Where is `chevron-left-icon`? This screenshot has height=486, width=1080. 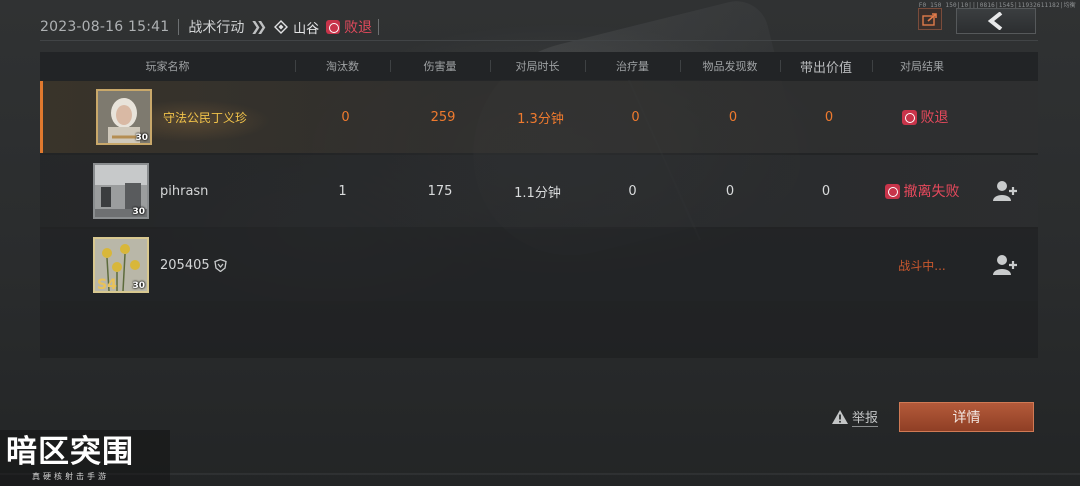
chevron-left-icon is located at coordinates (995, 21).